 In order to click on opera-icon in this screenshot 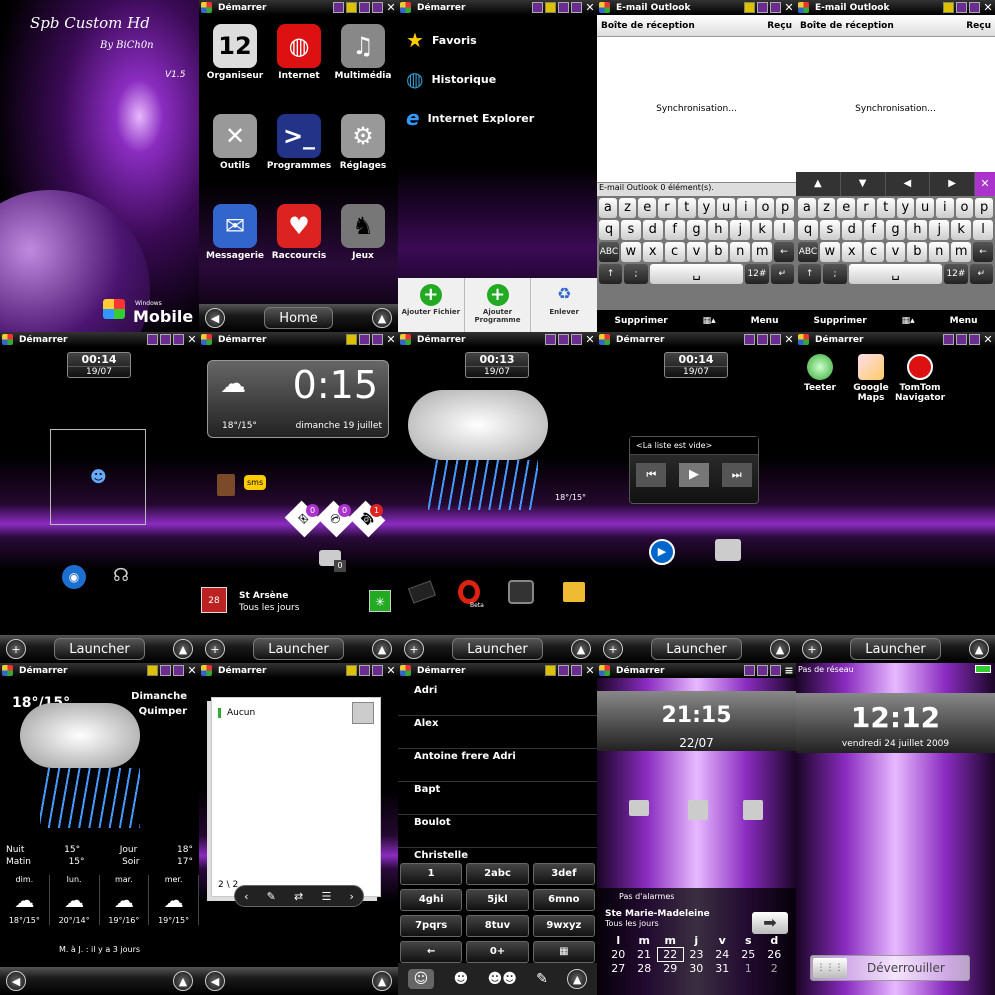, I will do `click(469, 592)`.